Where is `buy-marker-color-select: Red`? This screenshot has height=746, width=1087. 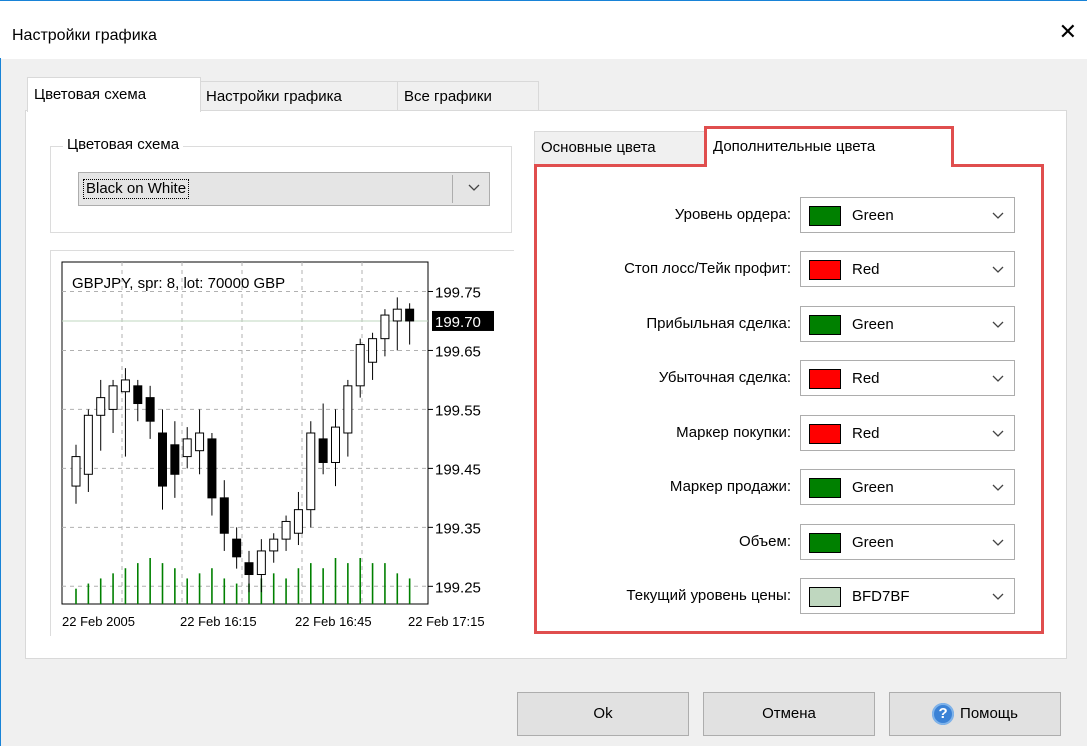
buy-marker-color-select: Red is located at coordinates (907, 433).